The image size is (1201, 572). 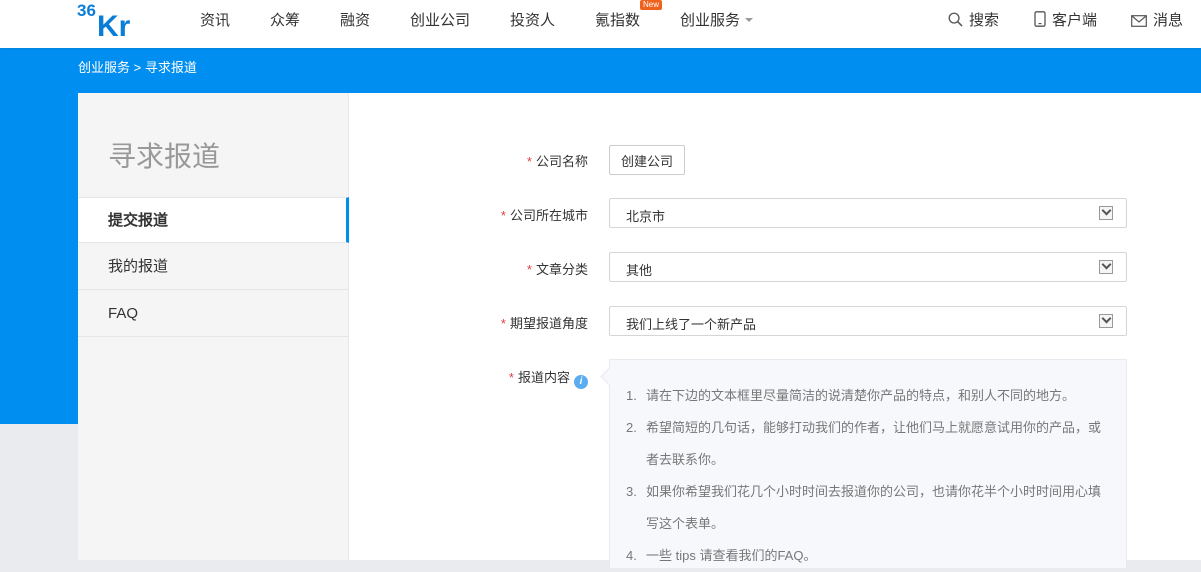 I want to click on sidebar-item-submit-report: 提交报道, so click(x=213, y=220).